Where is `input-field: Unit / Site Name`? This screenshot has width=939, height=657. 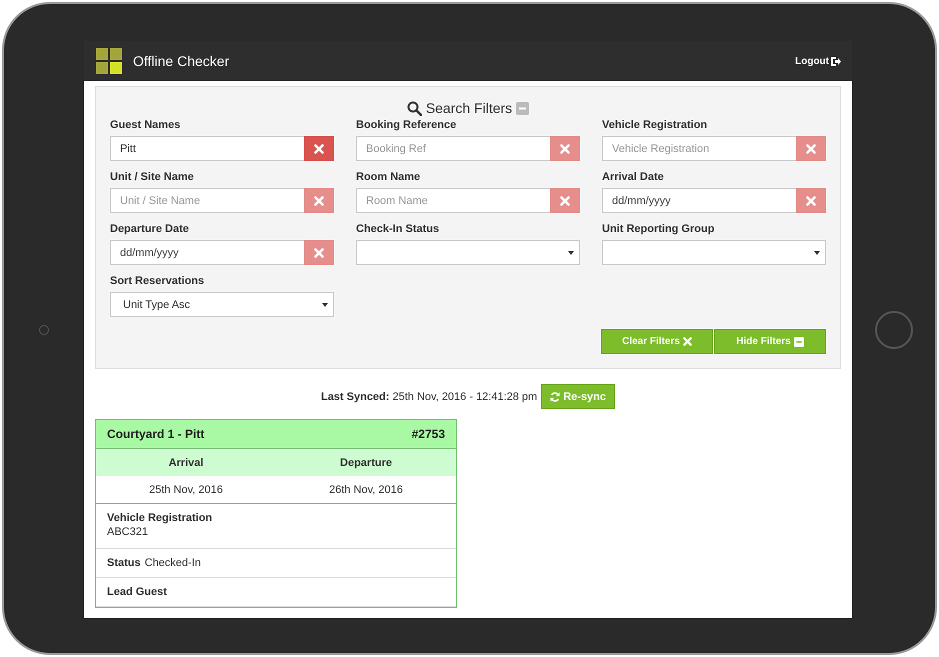 input-field: Unit / Site Name is located at coordinates (207, 200).